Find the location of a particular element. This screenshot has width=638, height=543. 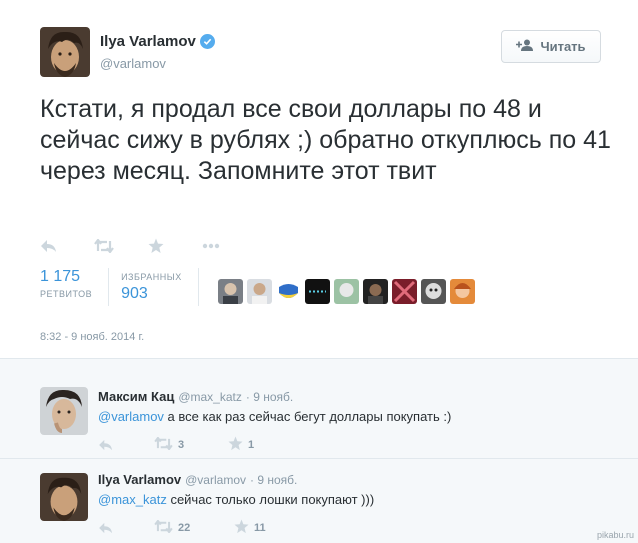

tweet-actions is located at coordinates (130, 246).